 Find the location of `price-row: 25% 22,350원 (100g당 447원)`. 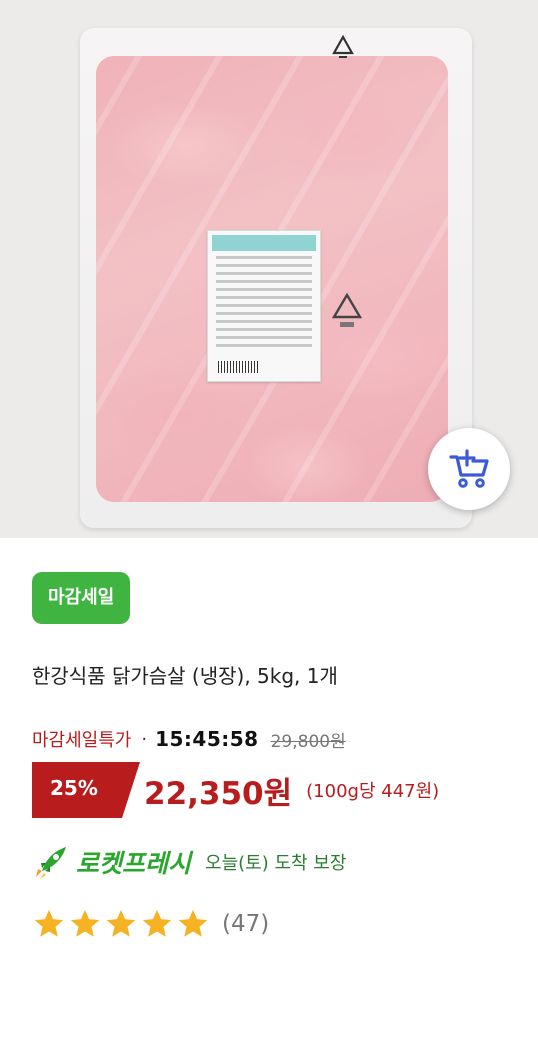

price-row: 25% 22,350원 (100g당 447원) is located at coordinates (235, 790).